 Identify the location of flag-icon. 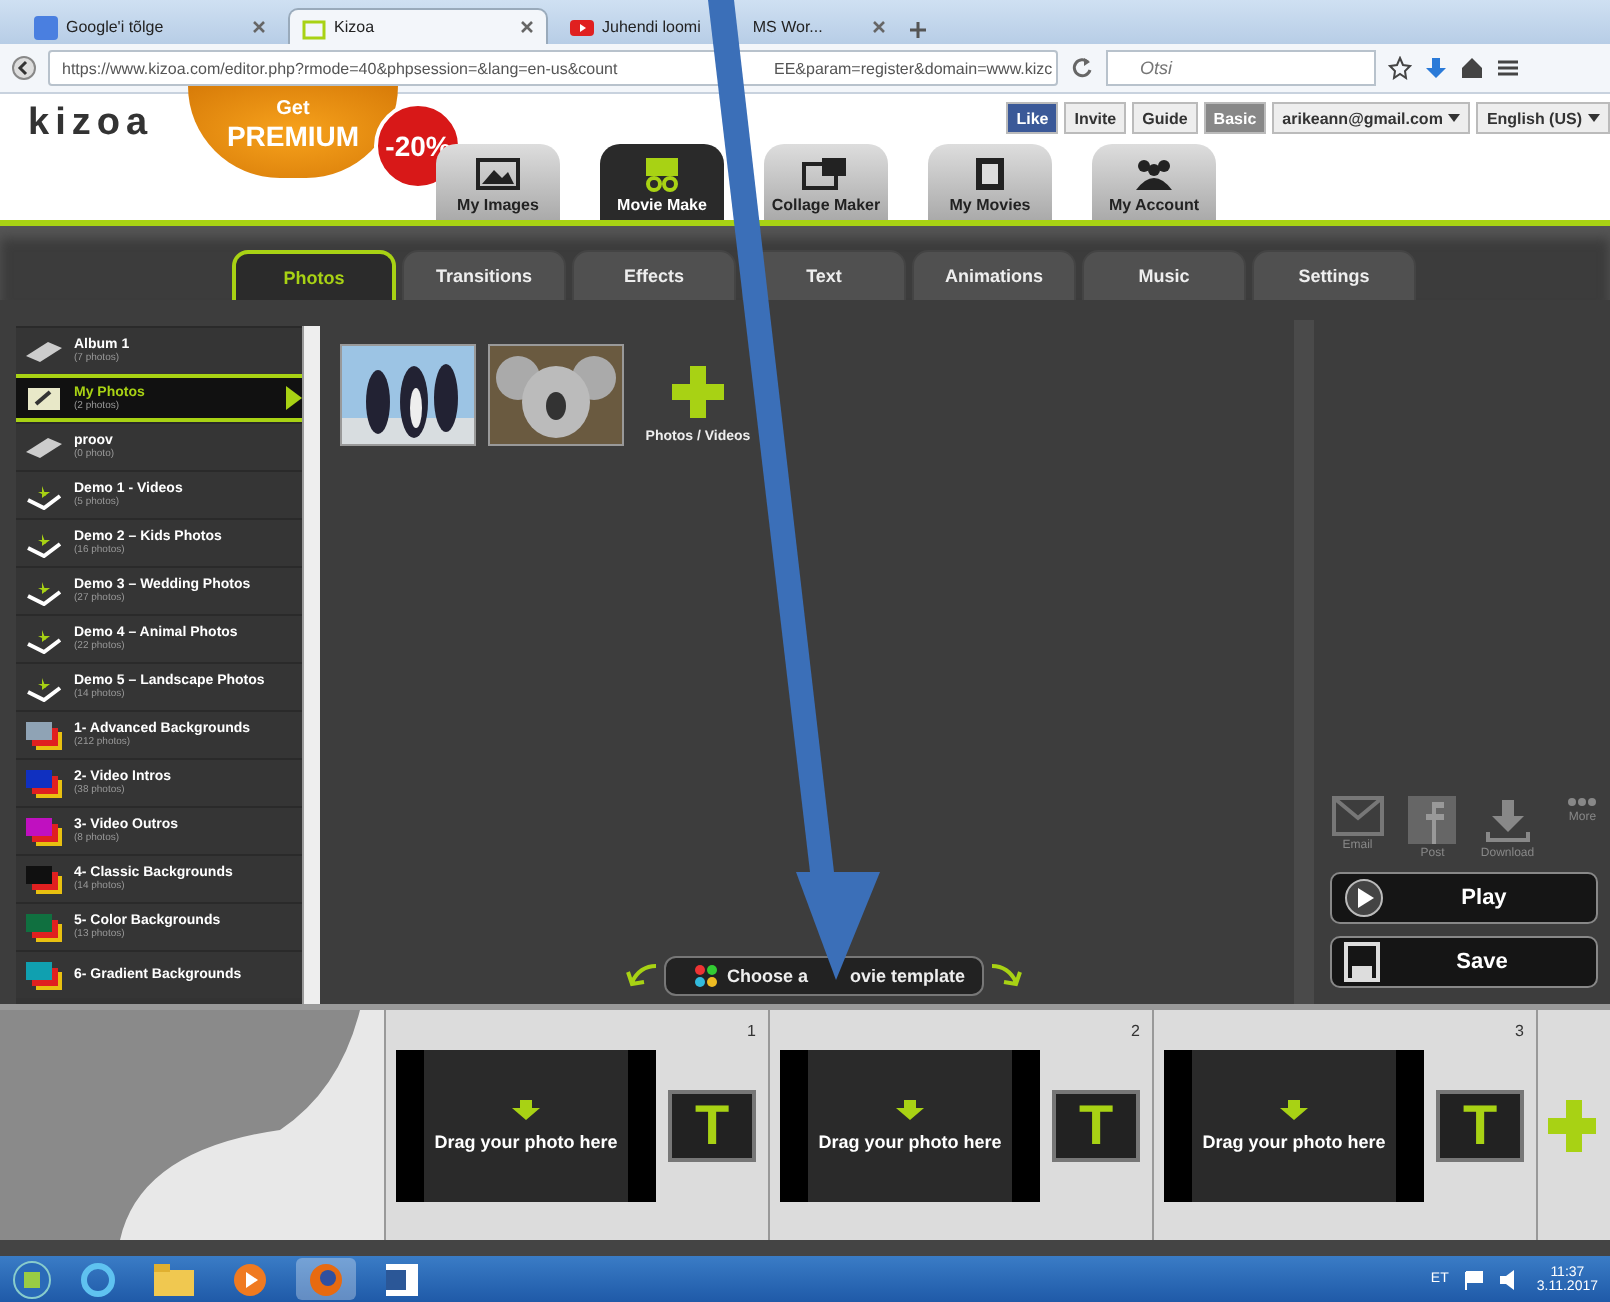
(1474, 1279).